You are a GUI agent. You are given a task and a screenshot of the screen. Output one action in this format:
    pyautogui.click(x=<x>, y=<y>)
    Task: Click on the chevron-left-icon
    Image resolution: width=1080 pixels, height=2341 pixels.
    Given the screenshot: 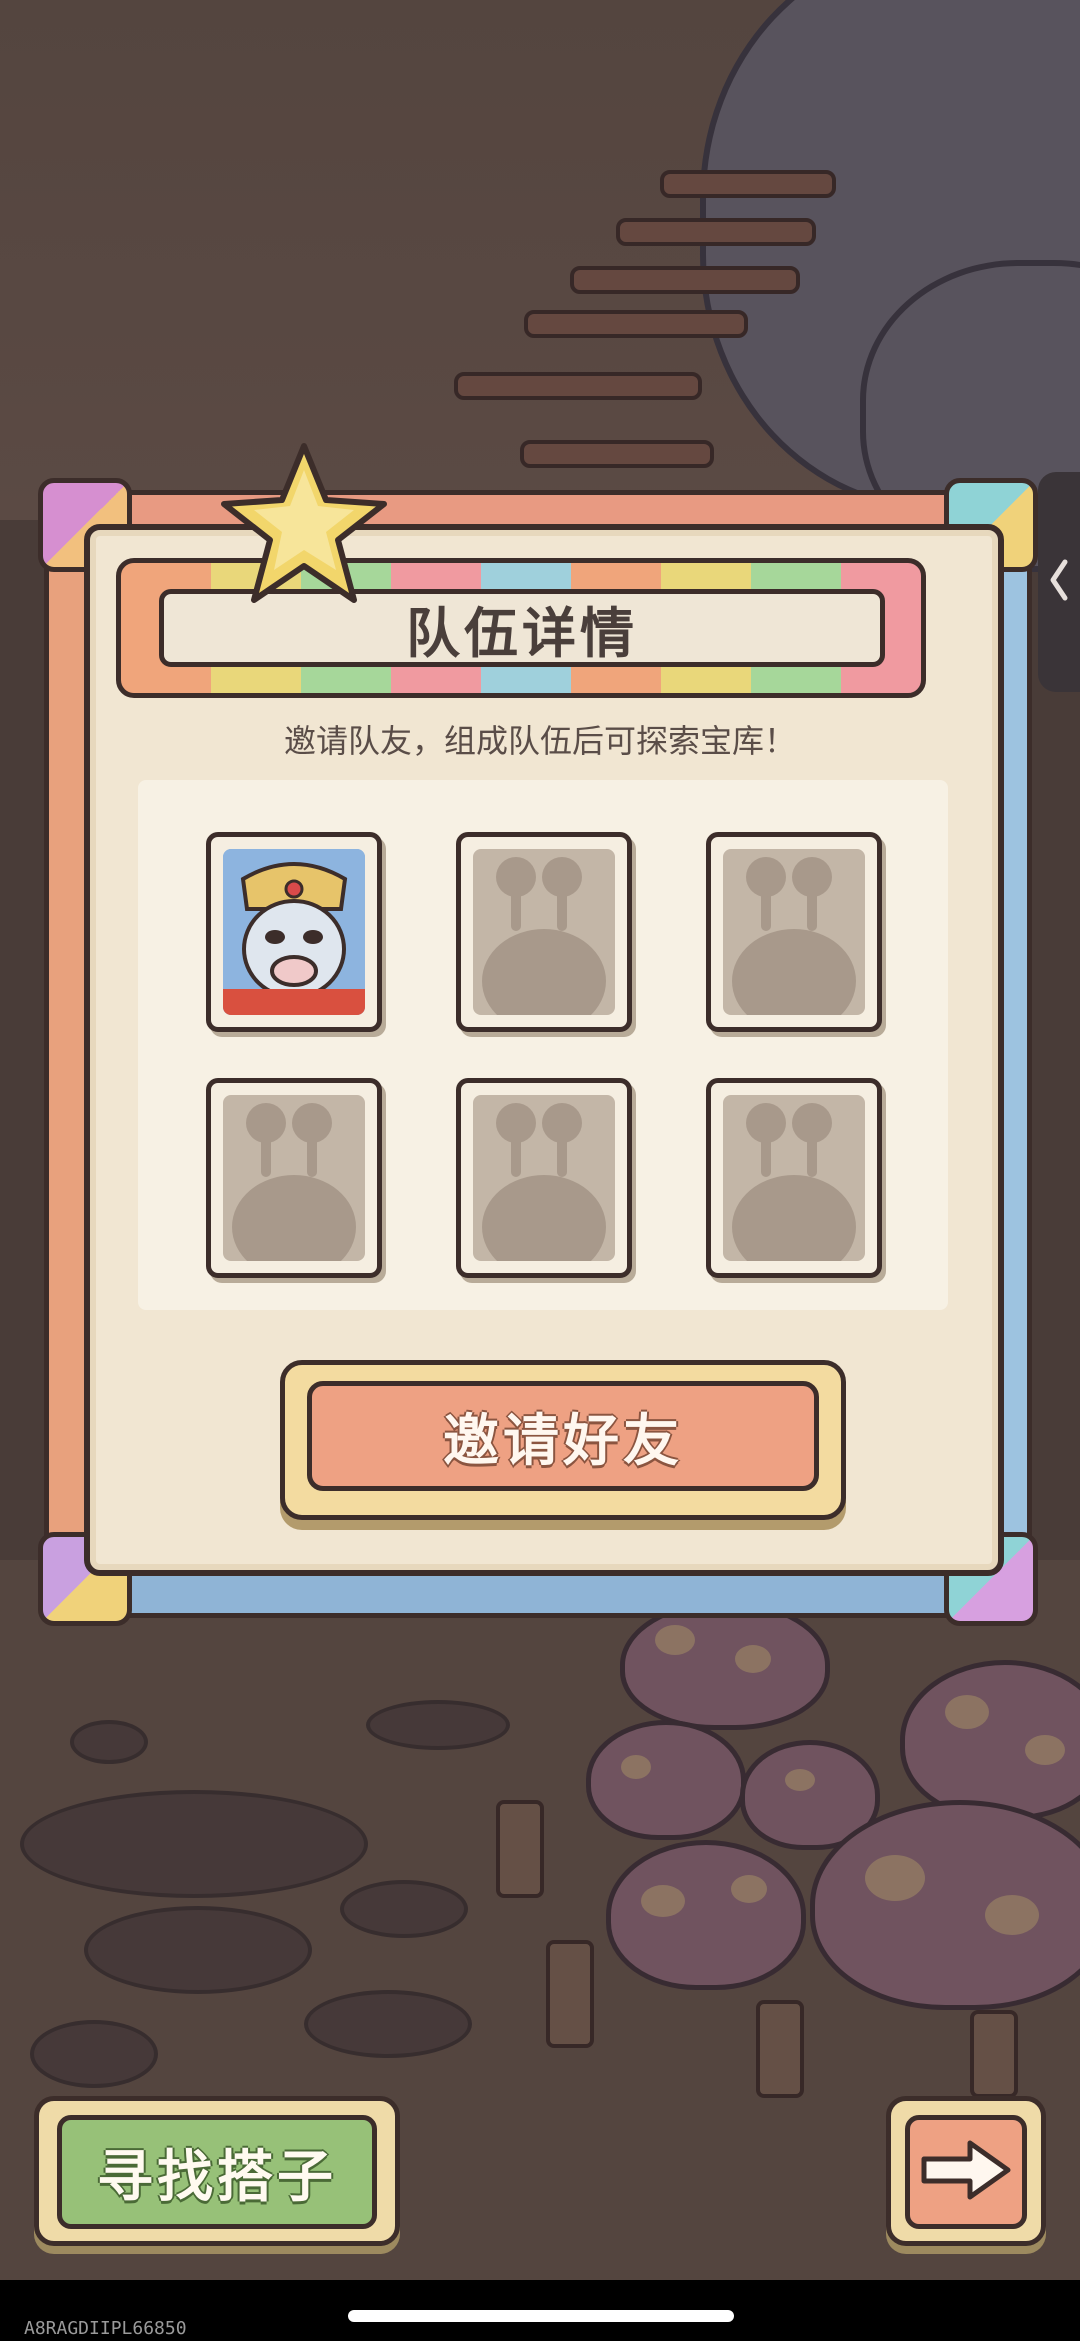 What is the action you would take?
    pyautogui.click(x=1059, y=582)
    